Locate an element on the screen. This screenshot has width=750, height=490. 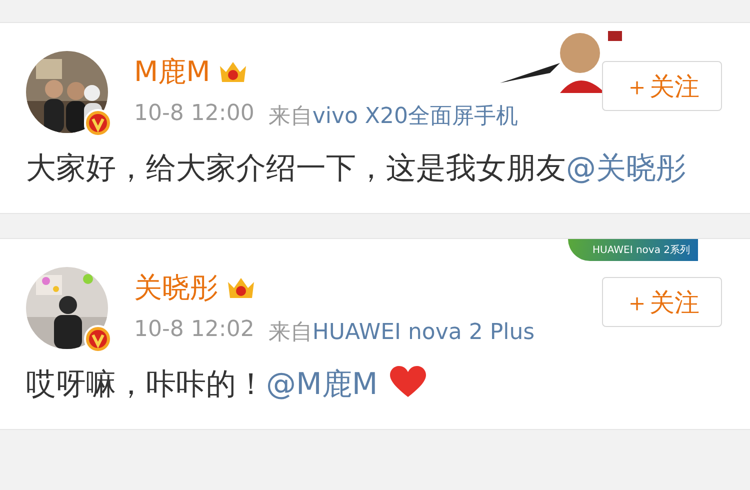
heart-icon is located at coordinates (408, 382).